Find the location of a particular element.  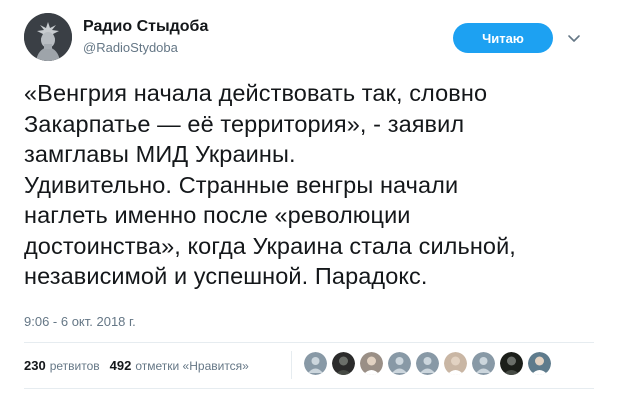

liker-avatars is located at coordinates (427, 363).